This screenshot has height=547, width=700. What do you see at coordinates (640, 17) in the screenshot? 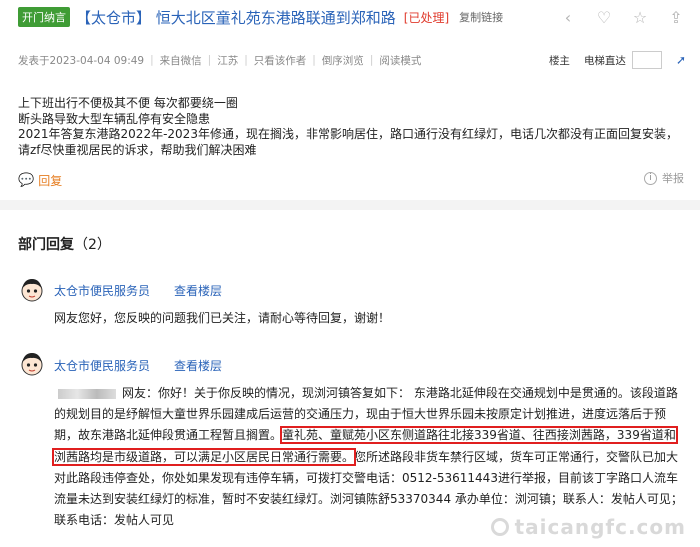
I see `star-icon: ☆` at bounding box center [640, 17].